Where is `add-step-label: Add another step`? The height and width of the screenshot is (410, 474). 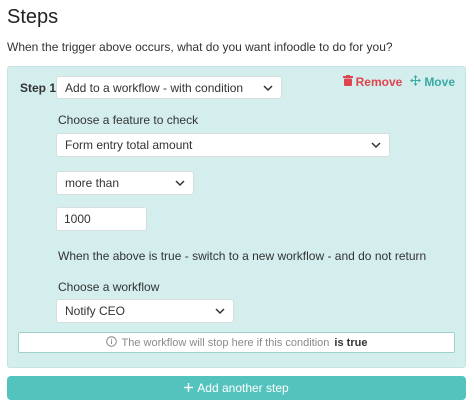
add-step-label: Add another step is located at coordinates (243, 388).